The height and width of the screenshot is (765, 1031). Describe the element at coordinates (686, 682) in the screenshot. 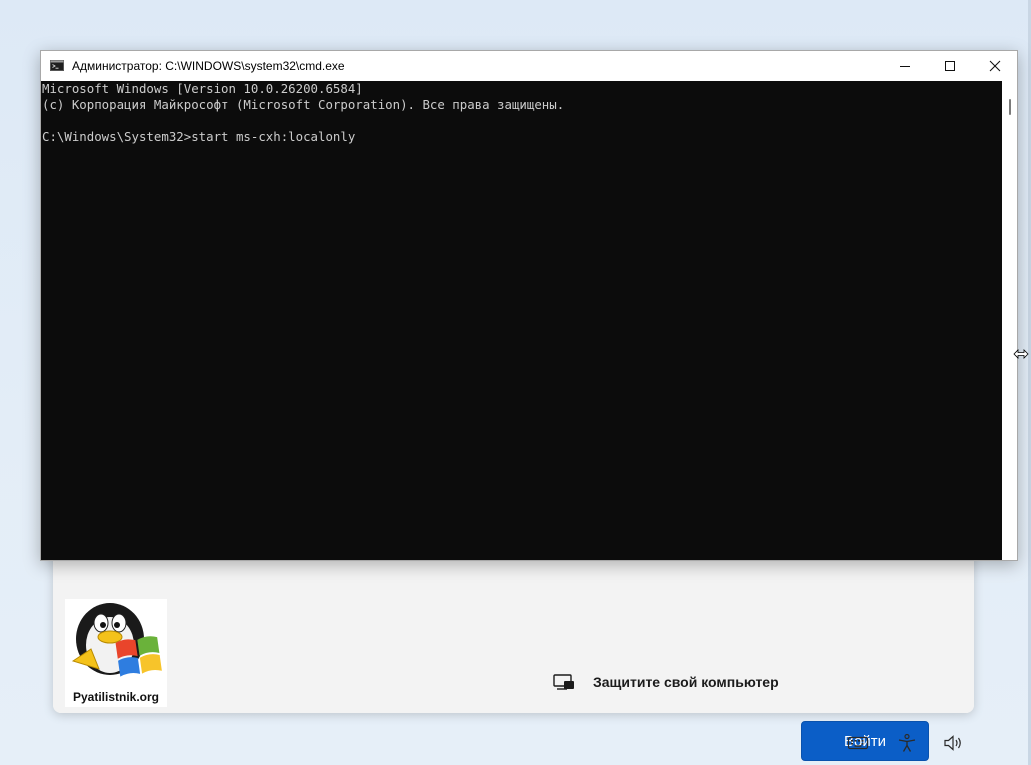

I see `protect-text: Защитите свой компьютер` at that location.